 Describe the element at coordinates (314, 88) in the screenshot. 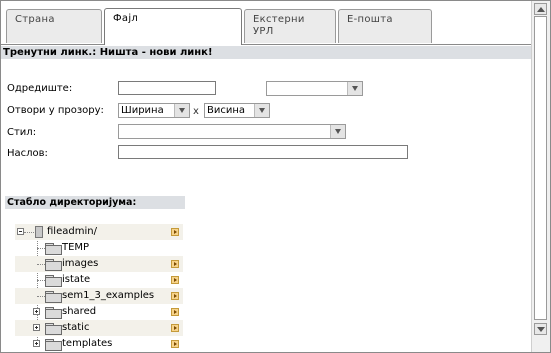

I see `target-select` at that location.